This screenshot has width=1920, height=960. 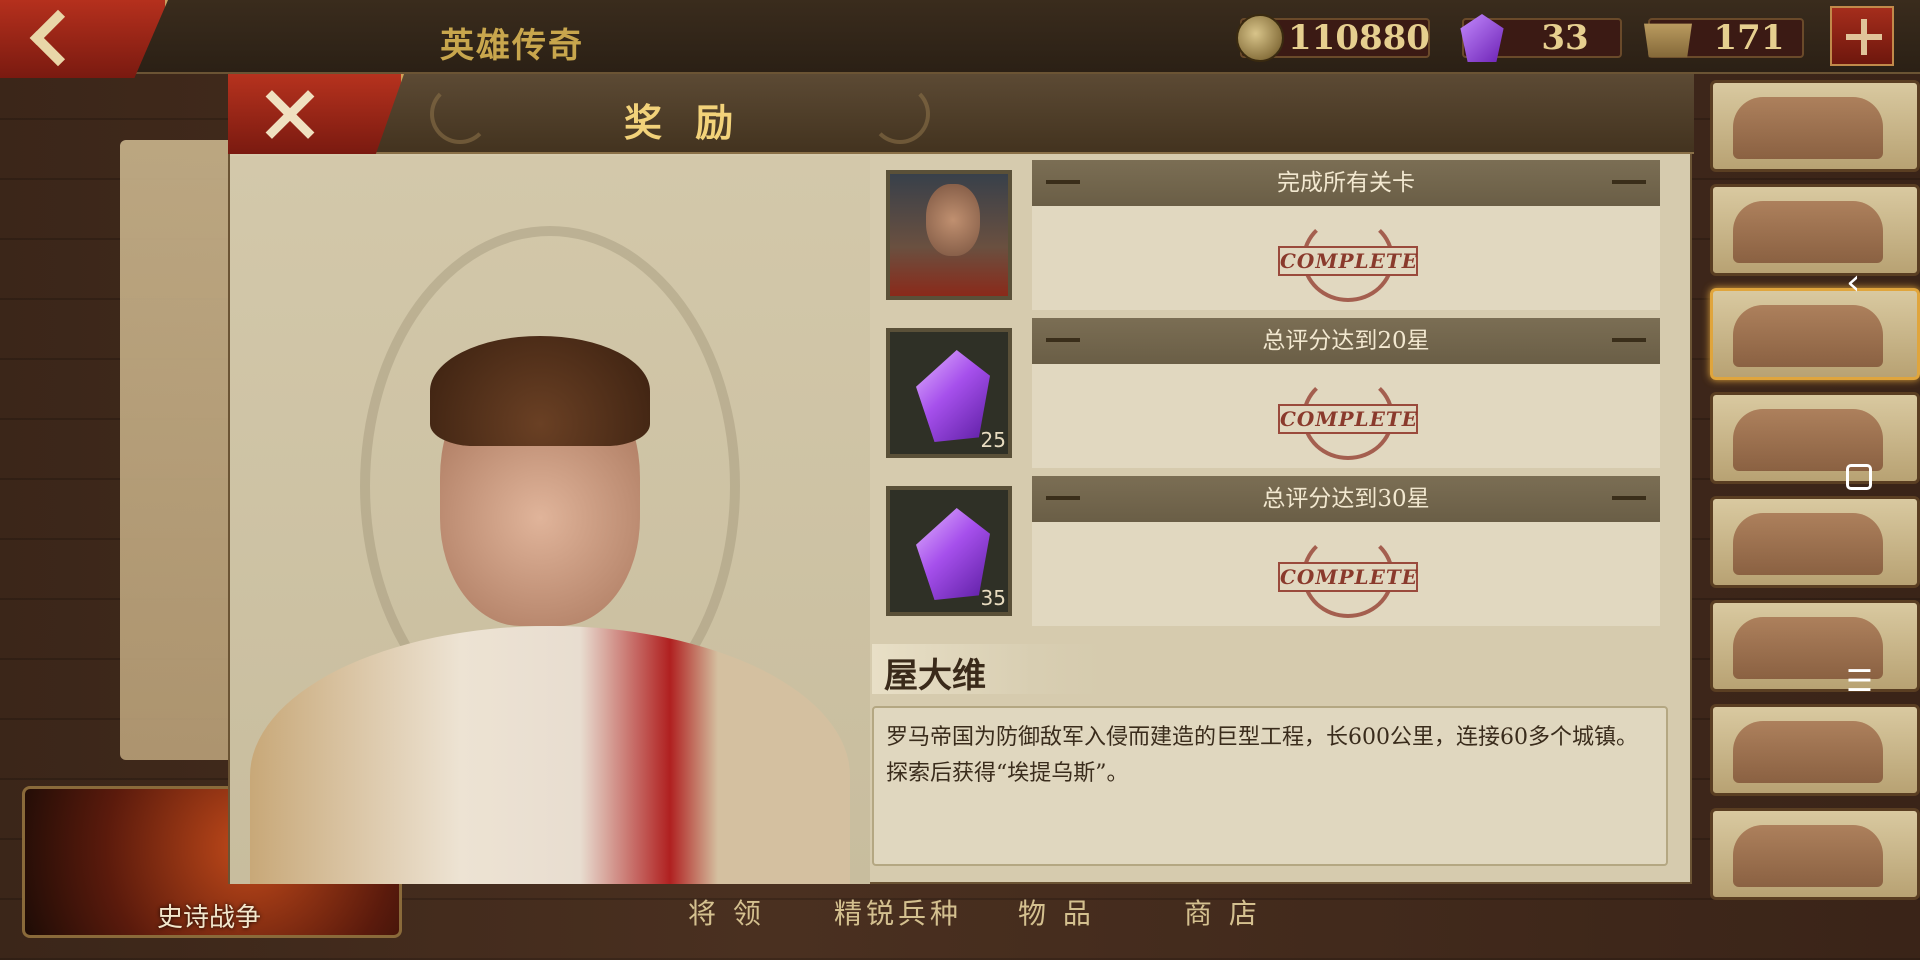 What do you see at coordinates (684, 122) in the screenshot?
I see `dialog-title: 奖 励` at bounding box center [684, 122].